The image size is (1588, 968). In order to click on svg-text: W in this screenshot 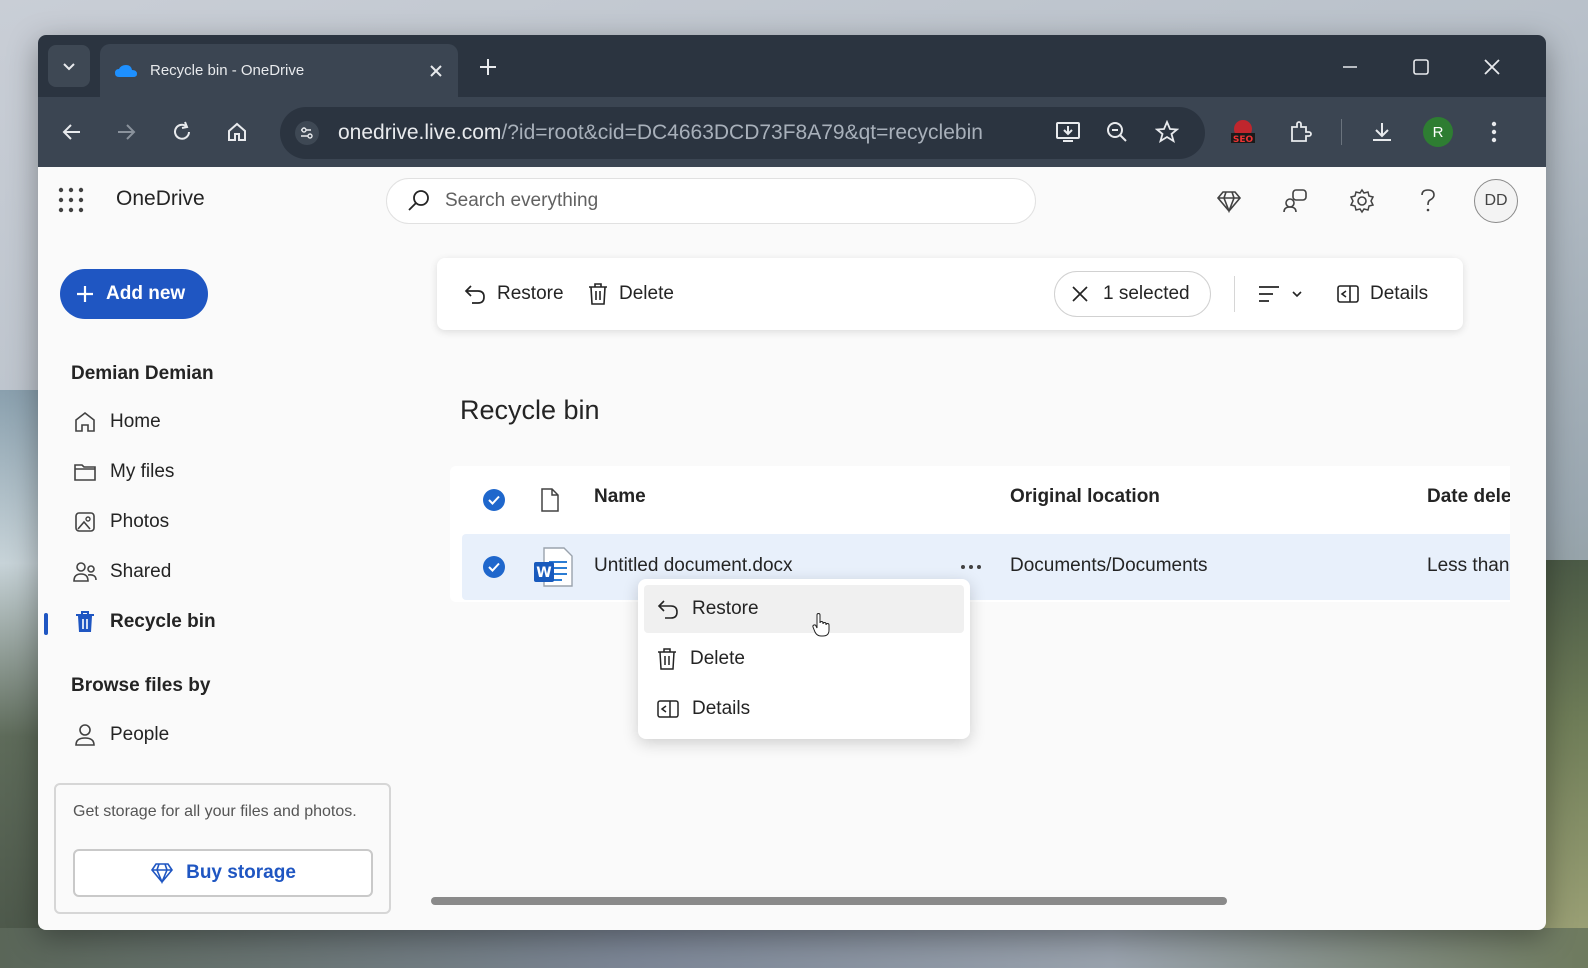, I will do `click(543, 573)`.